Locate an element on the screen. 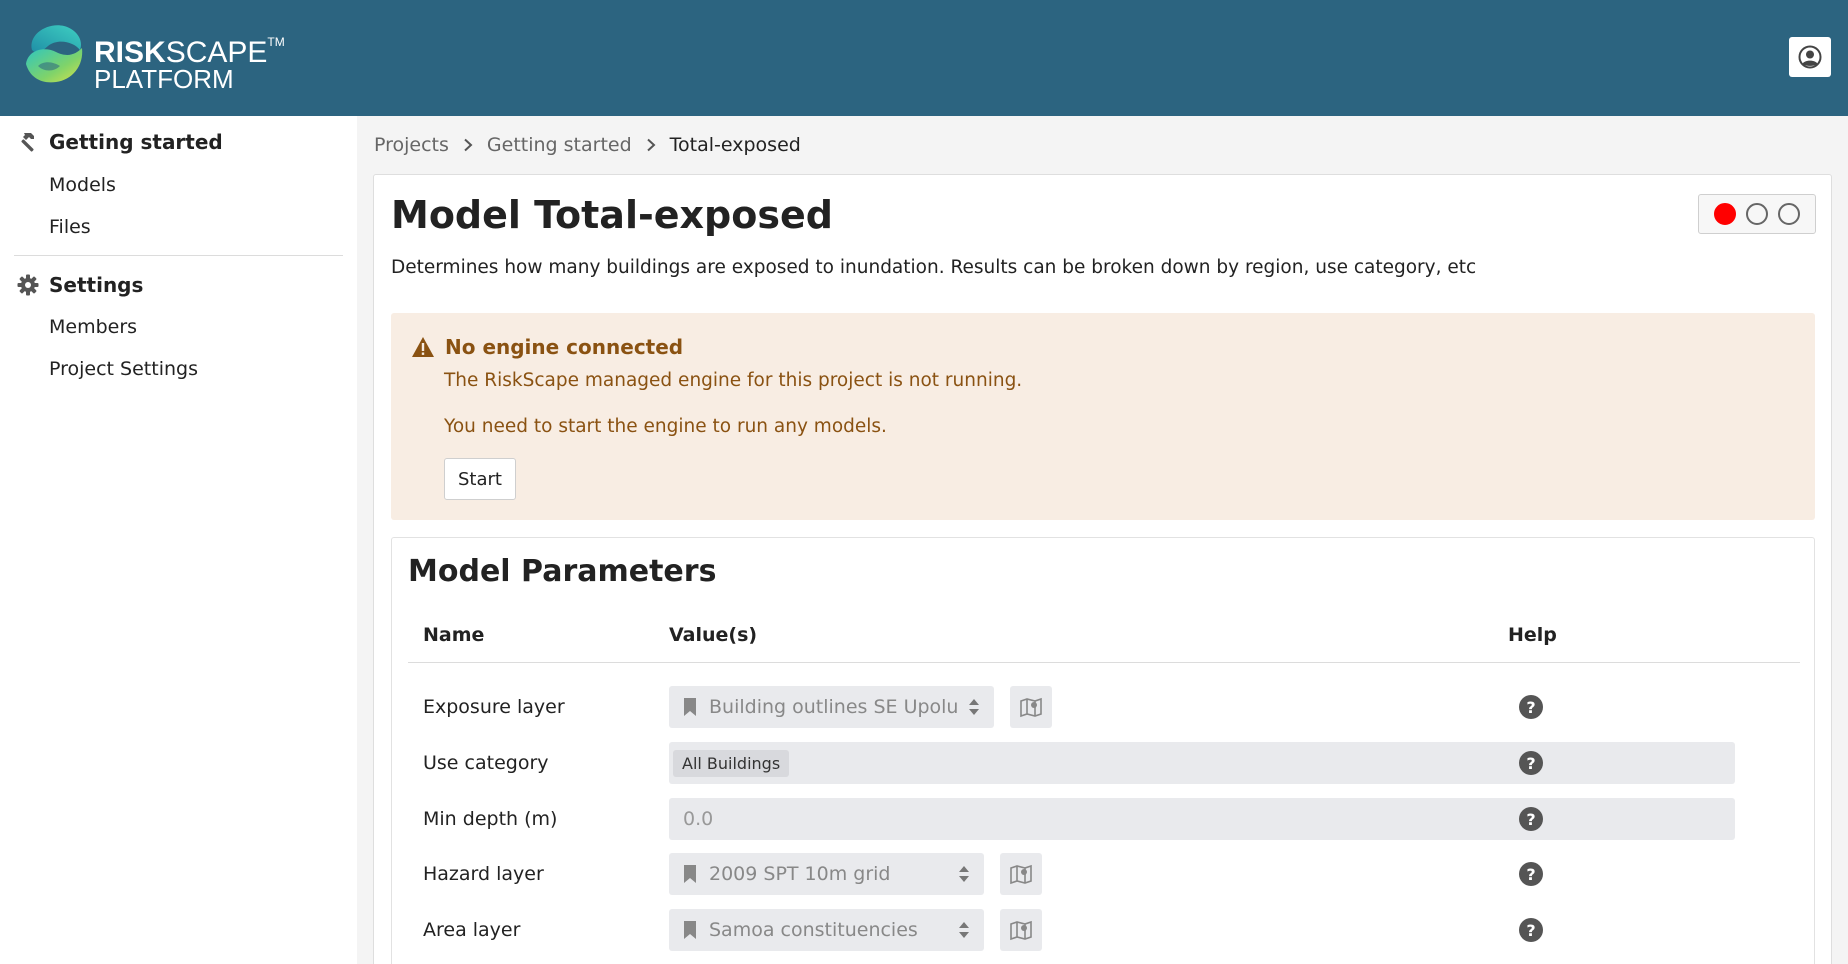 This screenshot has width=1848, height=964. warning-triangle-icon is located at coordinates (423, 347).